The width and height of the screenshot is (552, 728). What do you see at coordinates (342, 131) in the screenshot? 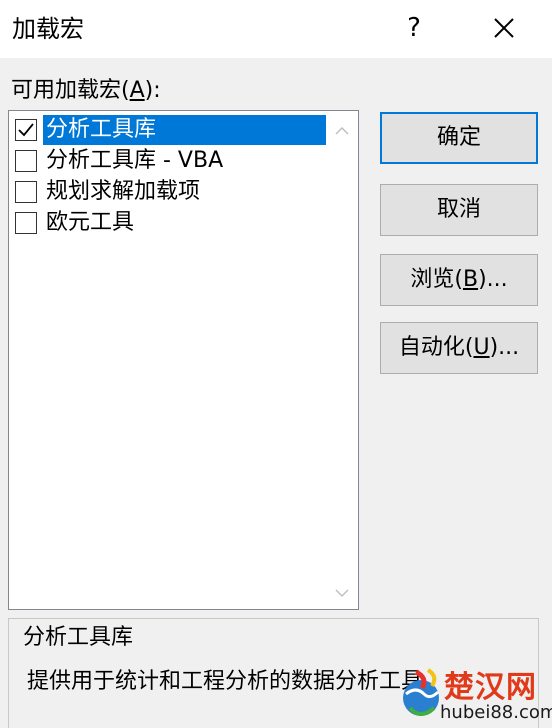
I see `chevron-up-icon` at bounding box center [342, 131].